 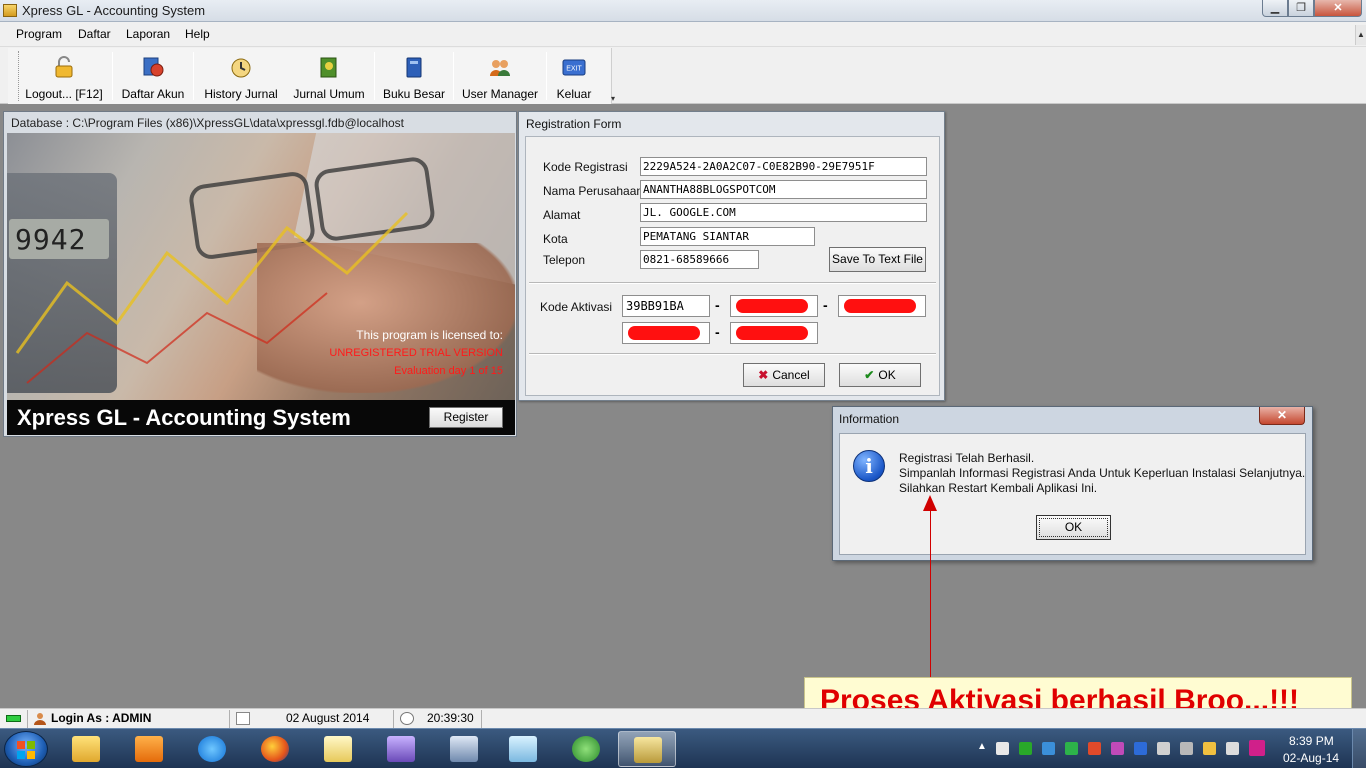 I want to click on tray-power-icon, so click(x=1209, y=748).